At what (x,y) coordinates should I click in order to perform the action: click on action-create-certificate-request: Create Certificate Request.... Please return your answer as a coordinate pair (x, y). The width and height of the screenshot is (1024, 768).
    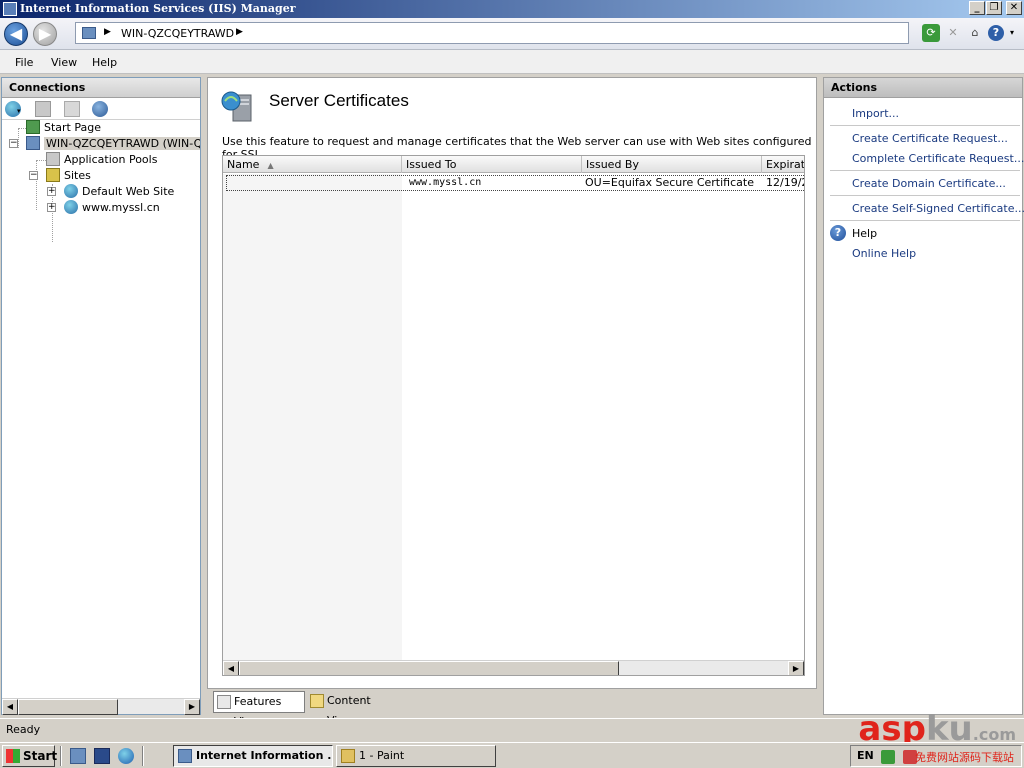
    Looking at the image, I should click on (930, 138).